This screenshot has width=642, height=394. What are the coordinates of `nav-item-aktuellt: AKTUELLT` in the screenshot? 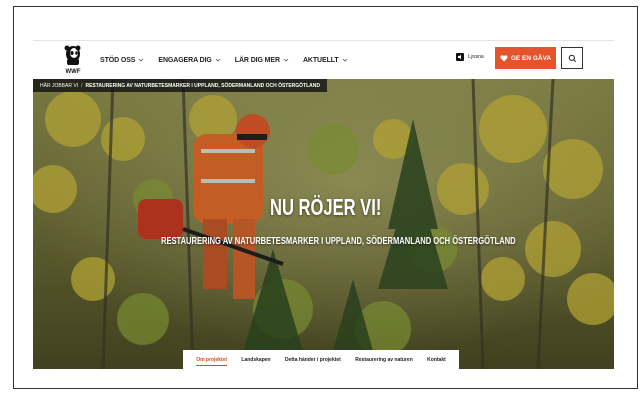 It's located at (325, 60).